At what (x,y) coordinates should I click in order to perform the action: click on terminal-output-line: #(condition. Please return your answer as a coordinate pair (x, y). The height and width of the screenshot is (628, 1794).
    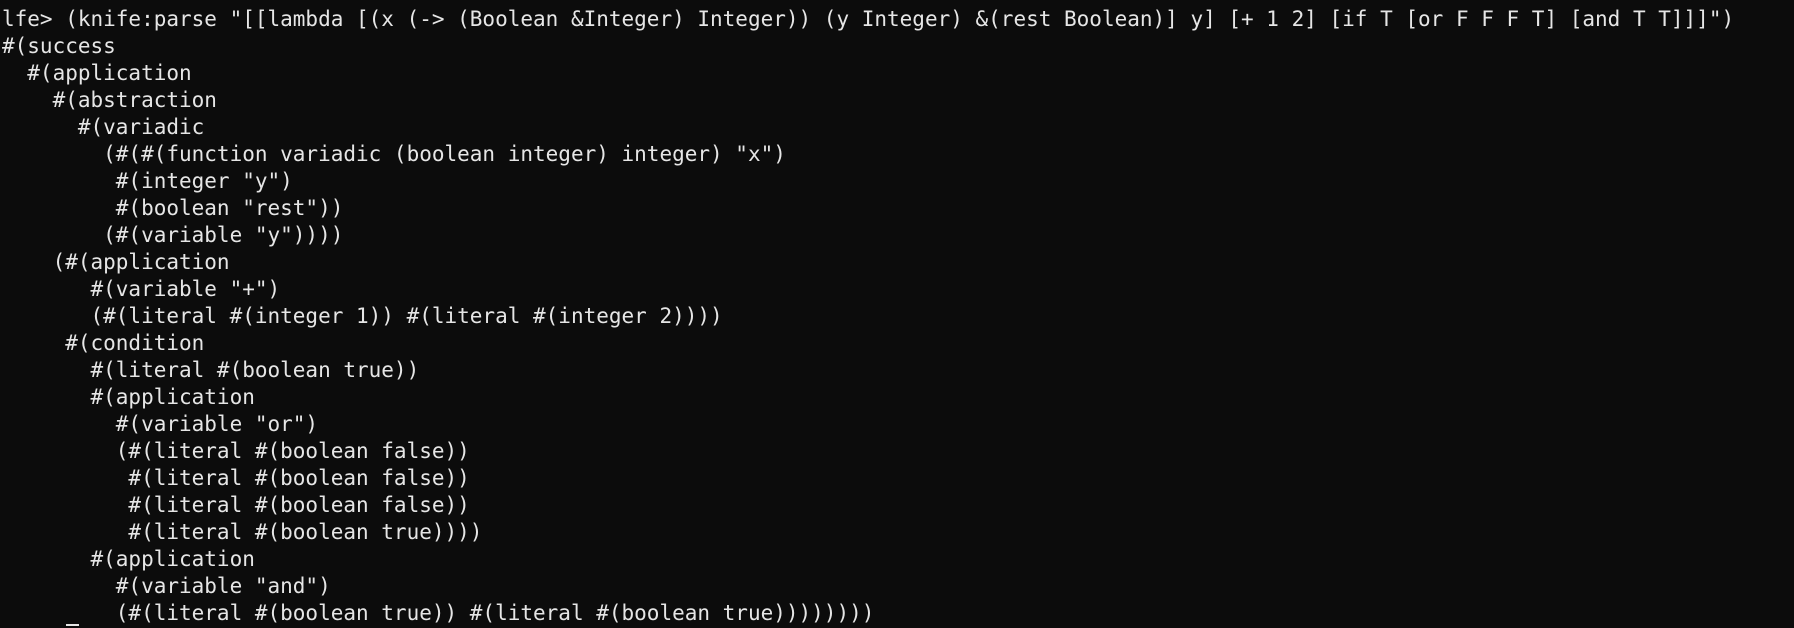
    Looking at the image, I should click on (103, 343).